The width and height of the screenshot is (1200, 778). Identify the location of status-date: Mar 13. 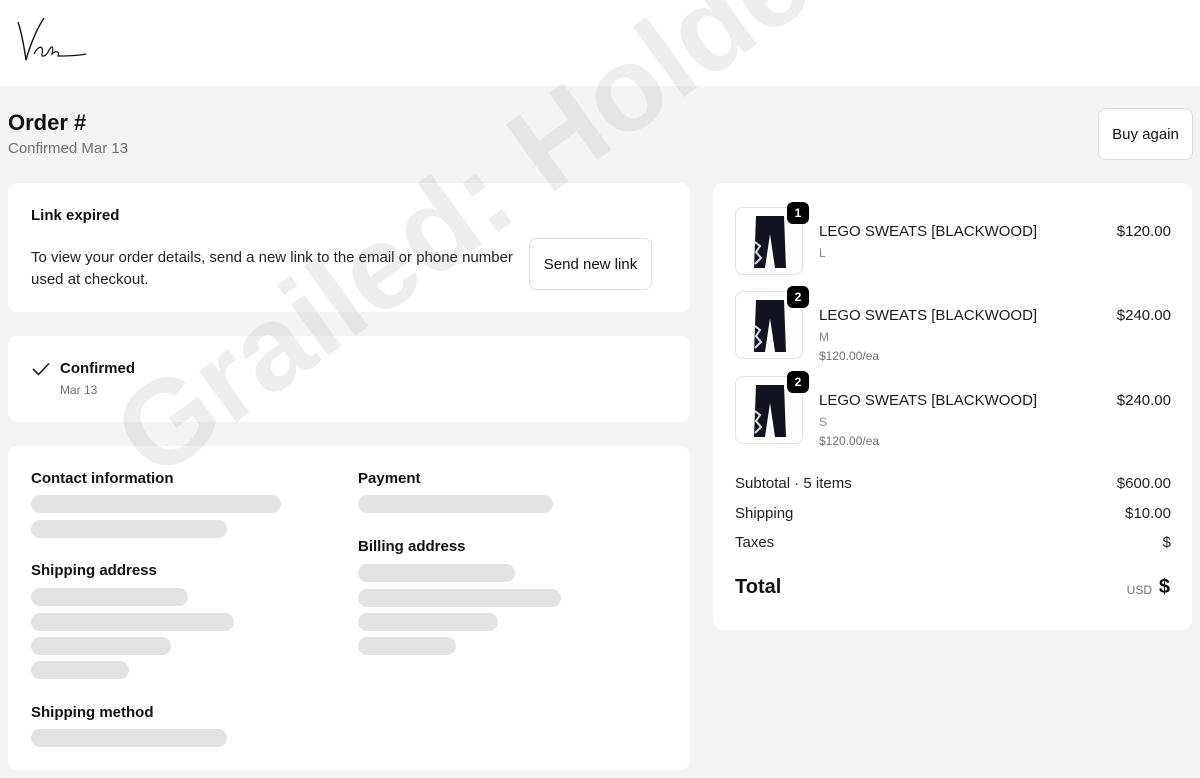
(79, 390).